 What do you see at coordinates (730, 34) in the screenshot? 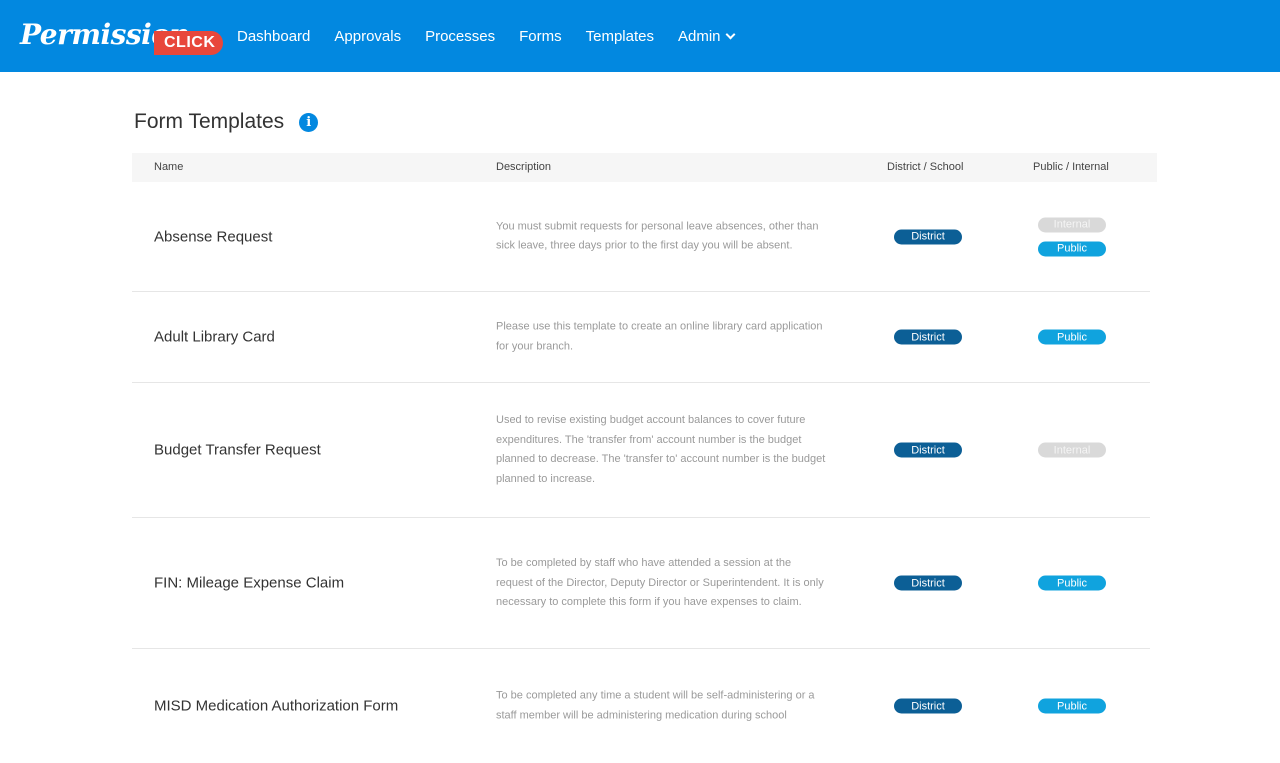
I see `chevron-down-icon` at bounding box center [730, 34].